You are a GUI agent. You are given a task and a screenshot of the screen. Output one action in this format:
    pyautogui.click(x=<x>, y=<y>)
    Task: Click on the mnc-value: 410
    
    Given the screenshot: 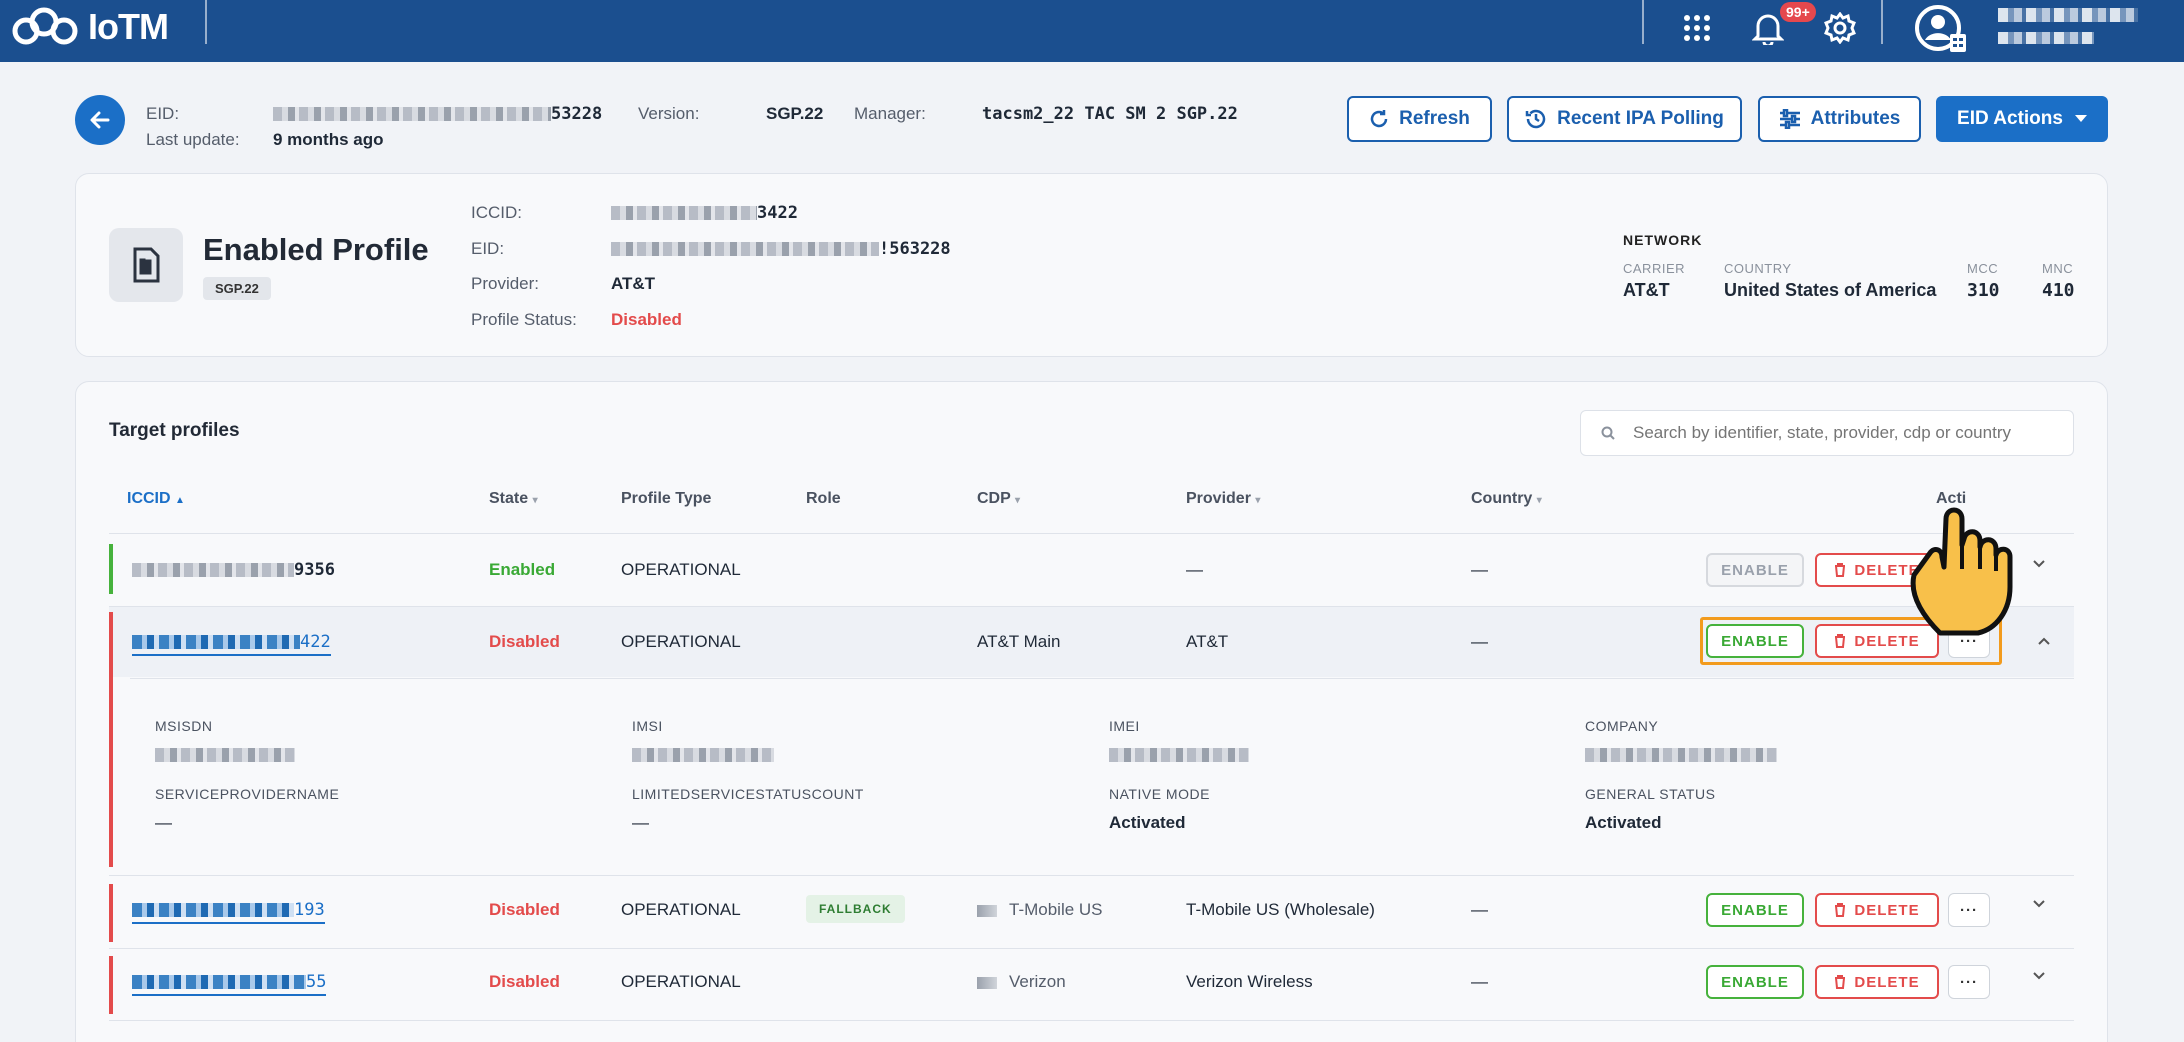 What is the action you would take?
    pyautogui.click(x=2058, y=290)
    